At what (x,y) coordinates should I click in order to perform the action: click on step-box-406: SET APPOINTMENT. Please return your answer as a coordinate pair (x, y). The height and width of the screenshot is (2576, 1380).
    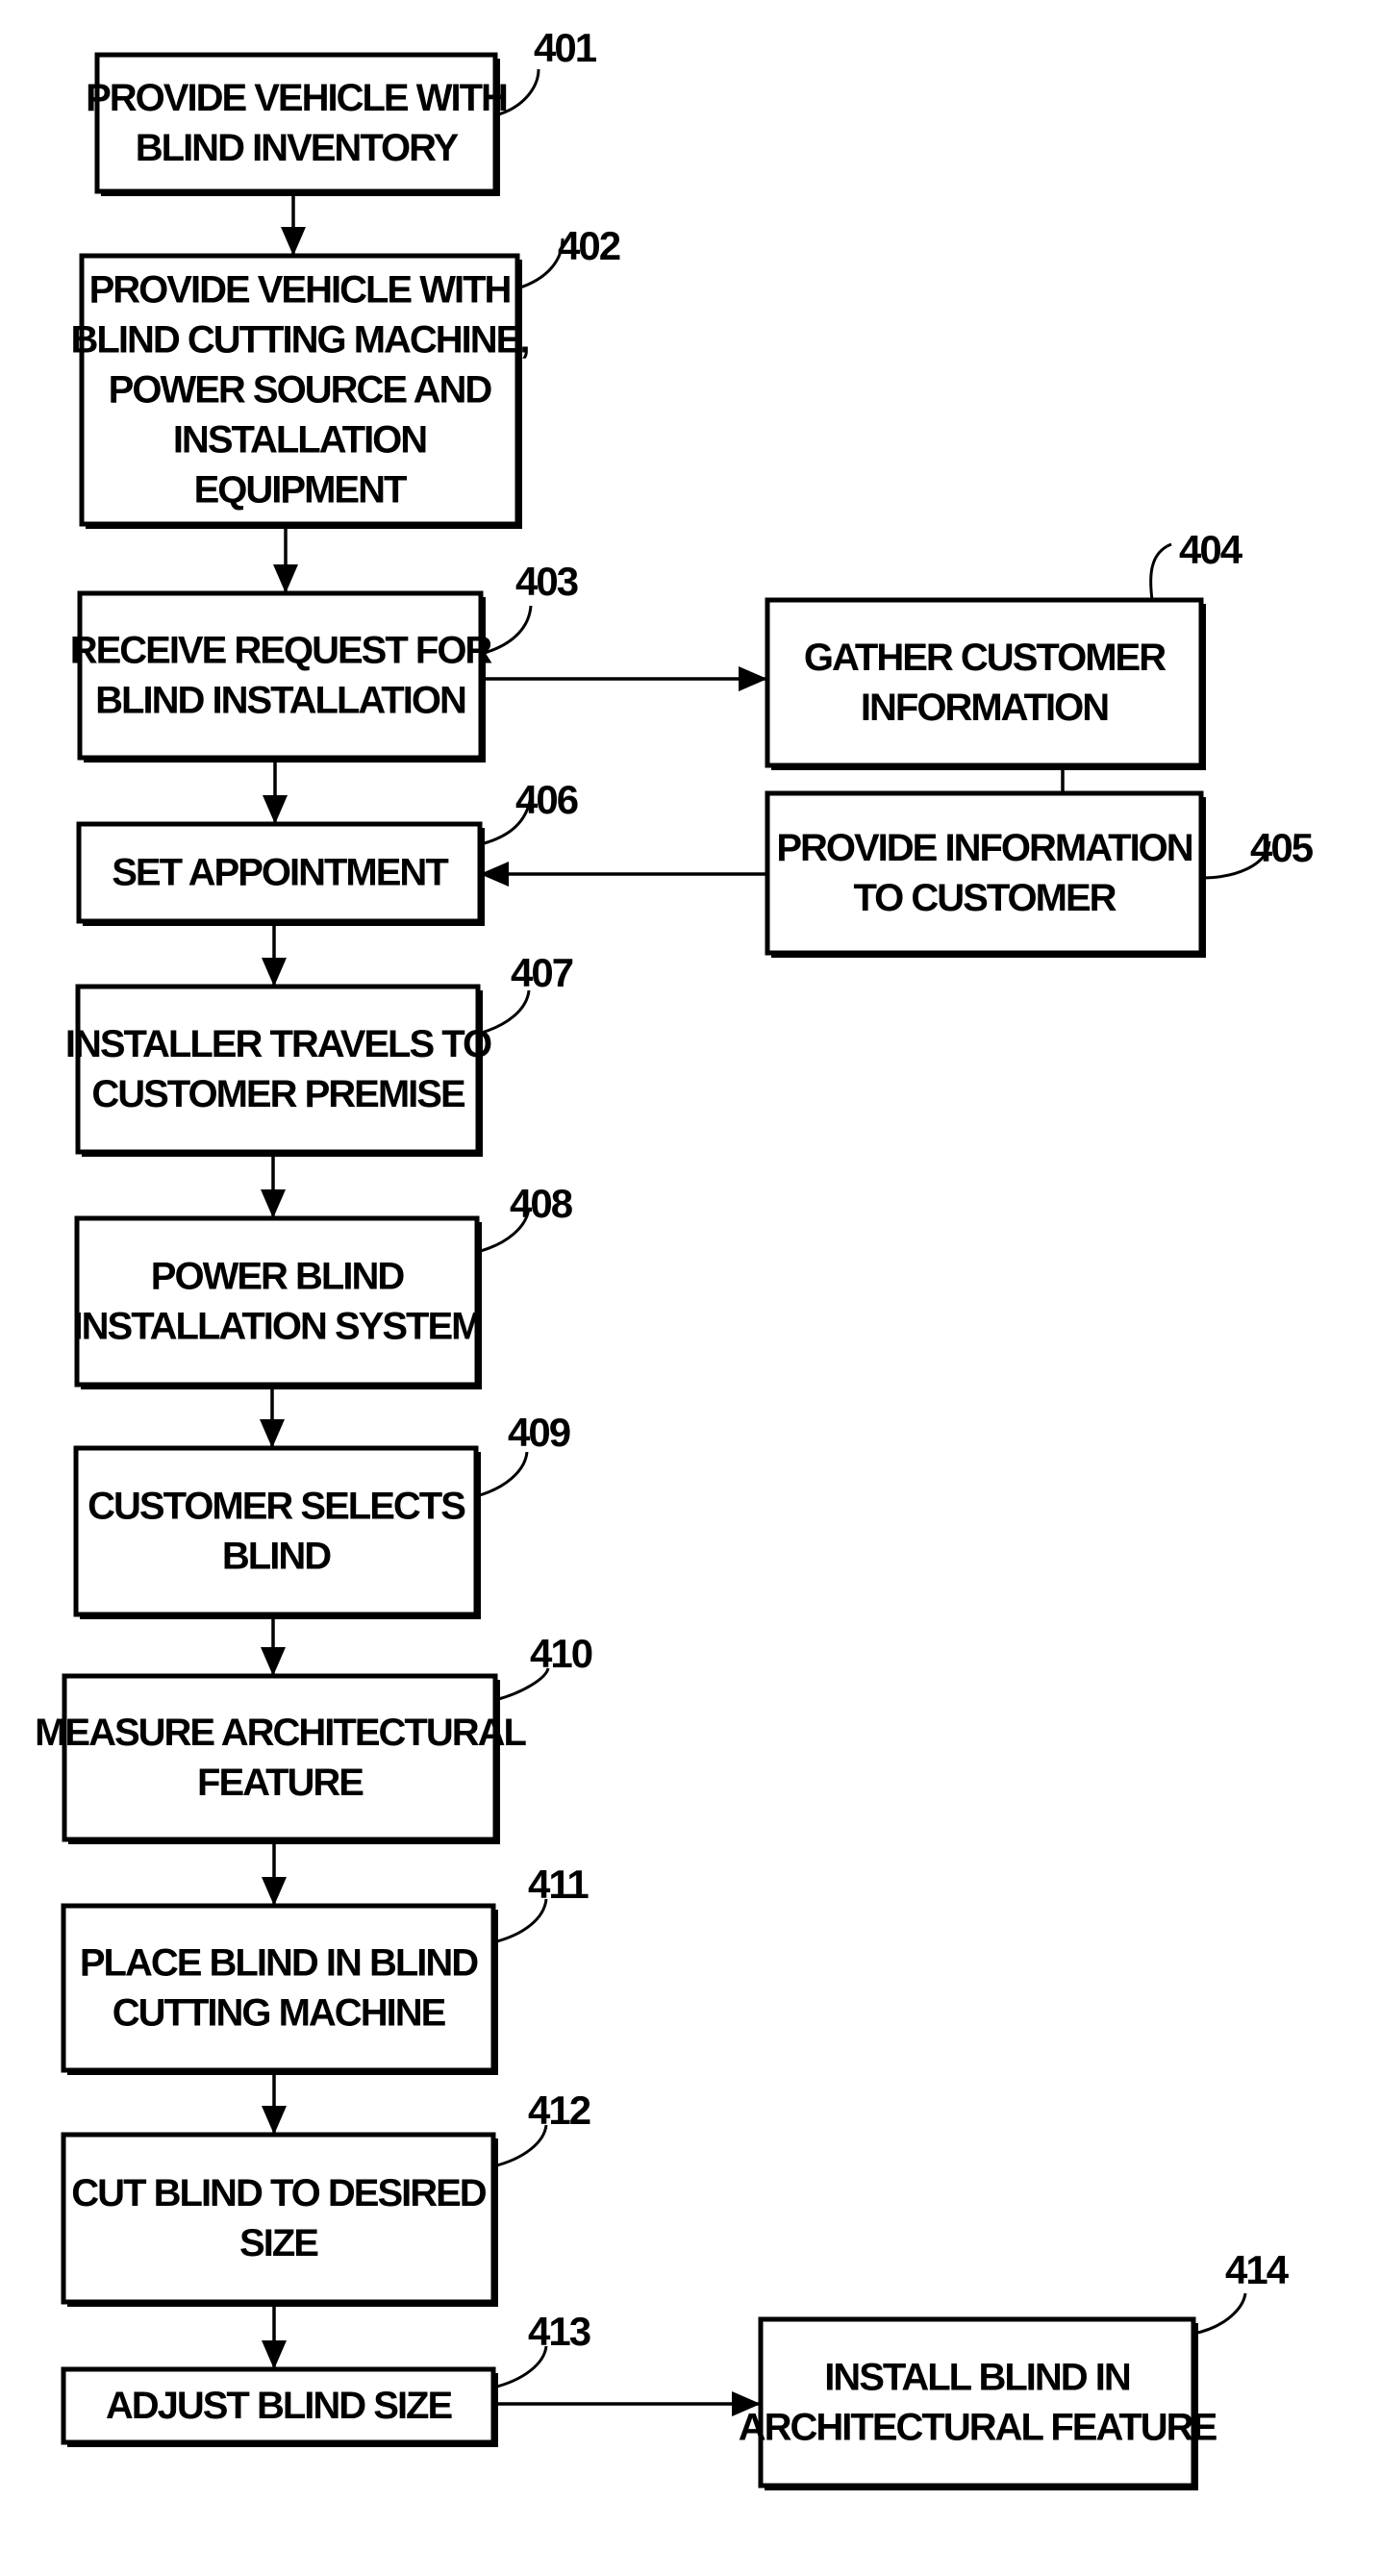
    Looking at the image, I should click on (280, 873).